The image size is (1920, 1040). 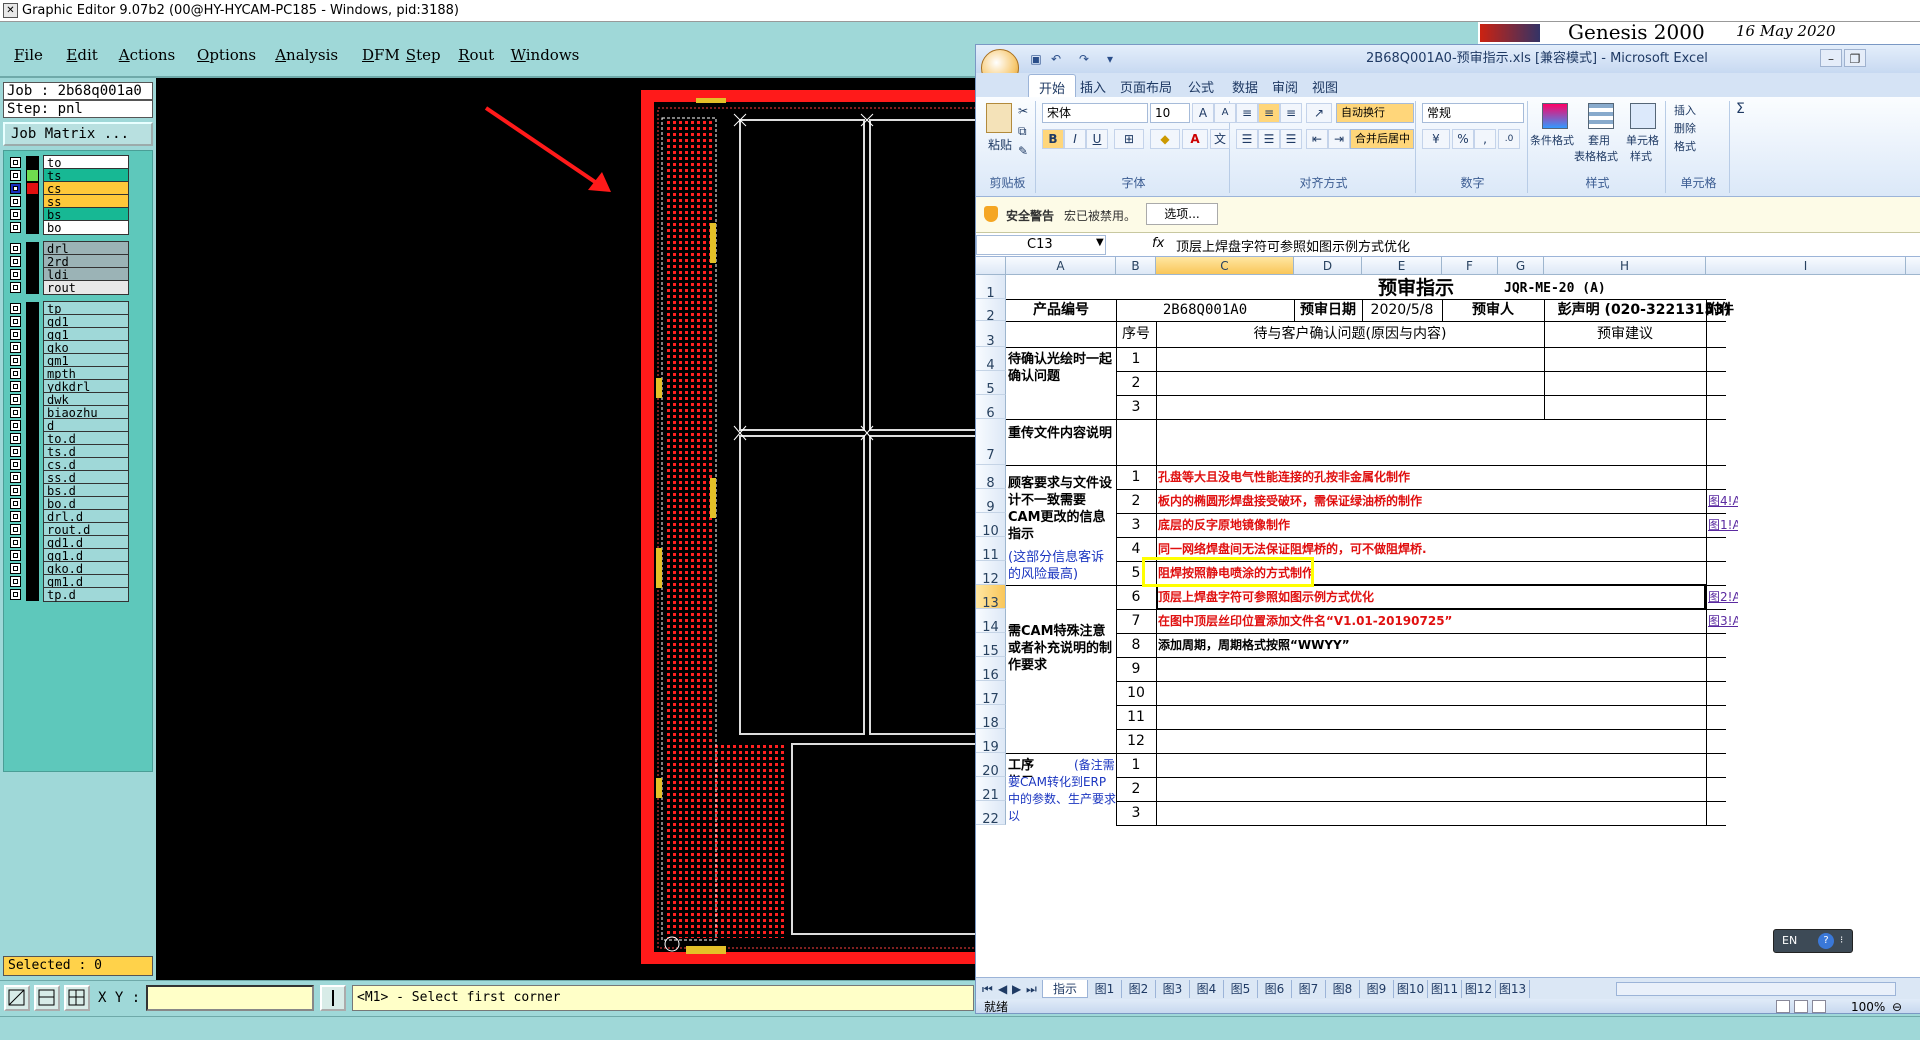 What do you see at coordinates (1555, 116) in the screenshot?
I see `conditional-format-icon` at bounding box center [1555, 116].